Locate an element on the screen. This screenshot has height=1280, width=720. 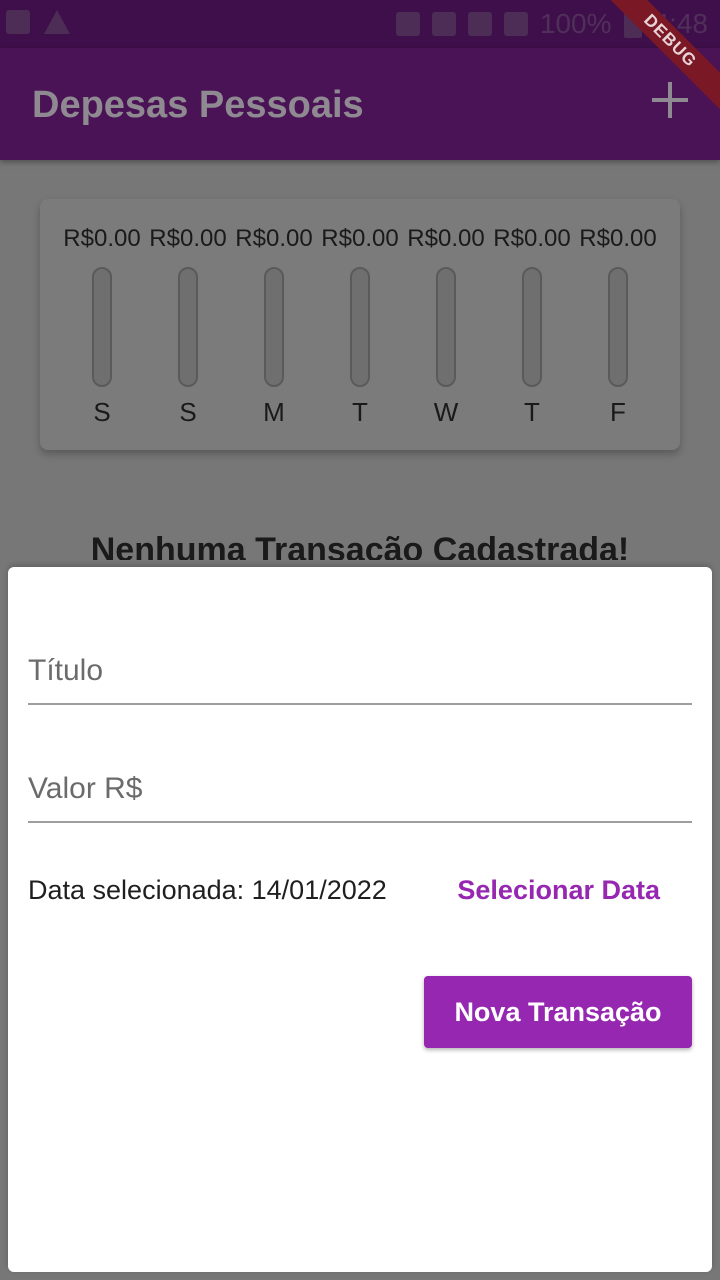
page-title: Depesas Pessoais is located at coordinates (198, 105).